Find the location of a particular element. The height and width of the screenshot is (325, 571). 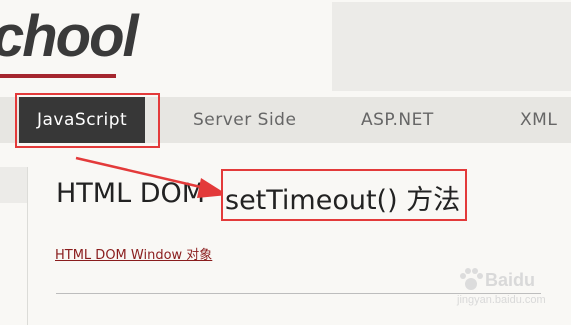

paw-icon is located at coordinates (471, 279).